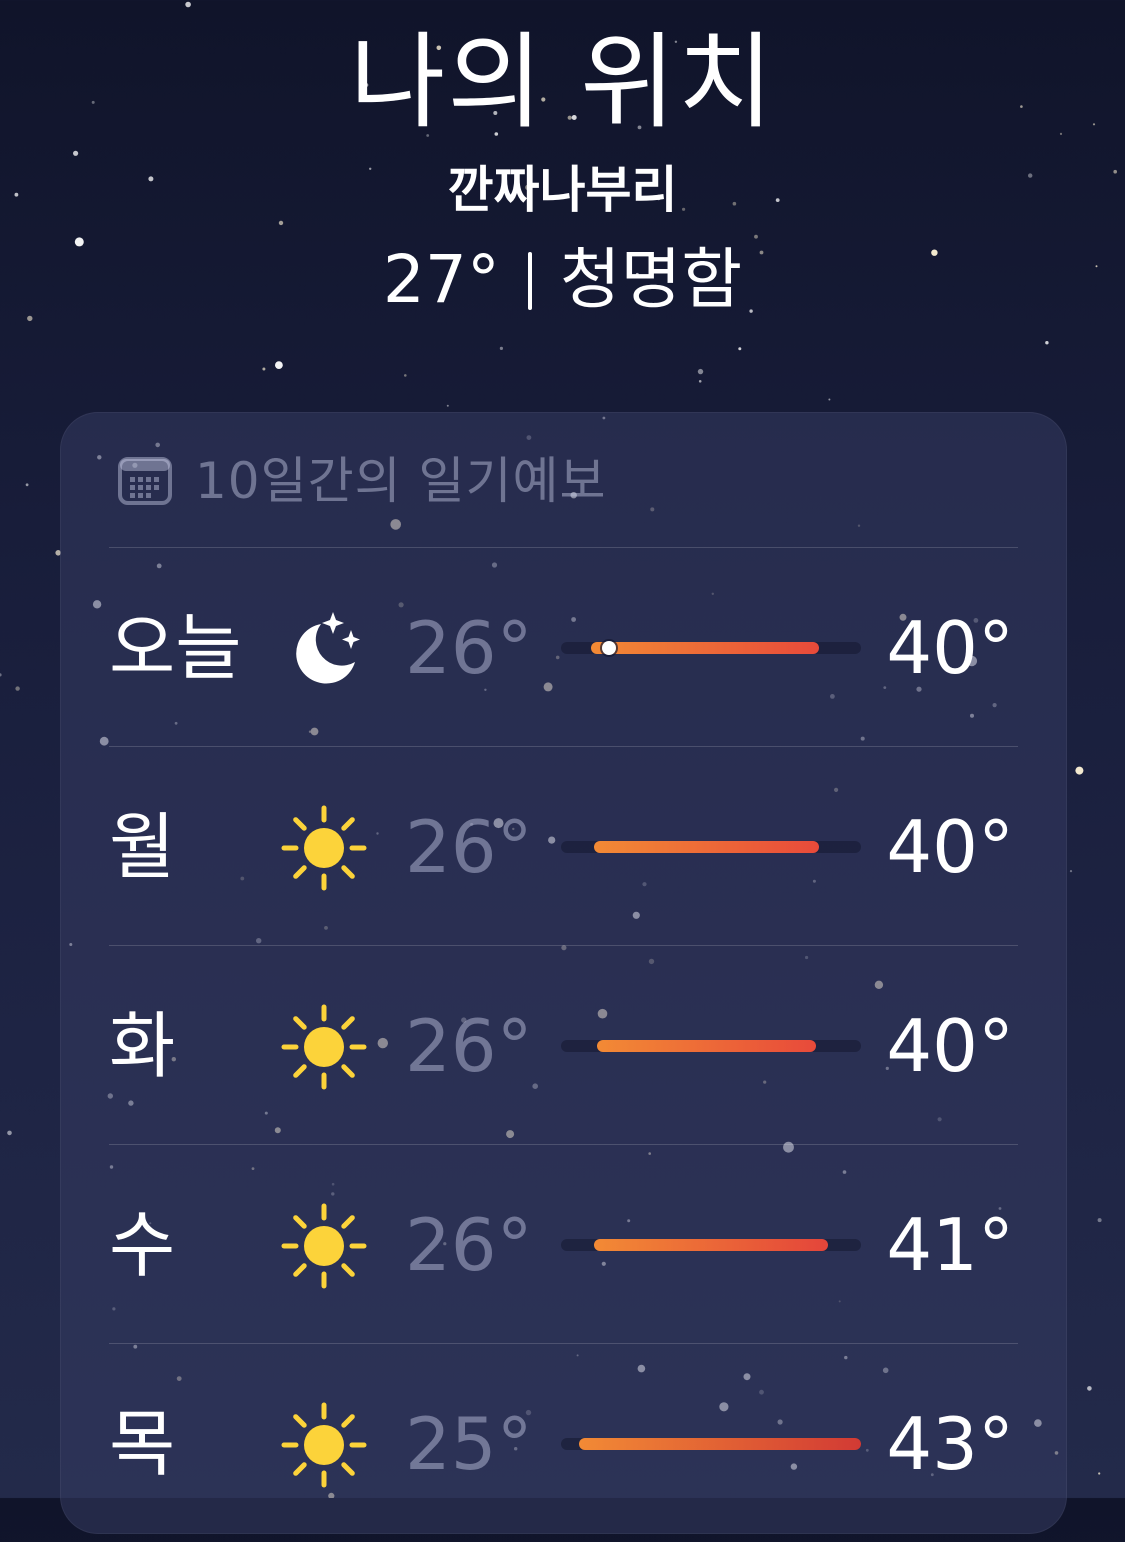 The width and height of the screenshot is (1125, 1542). What do you see at coordinates (469, 1444) in the screenshot?
I see `forecast-low-temp: 25°` at bounding box center [469, 1444].